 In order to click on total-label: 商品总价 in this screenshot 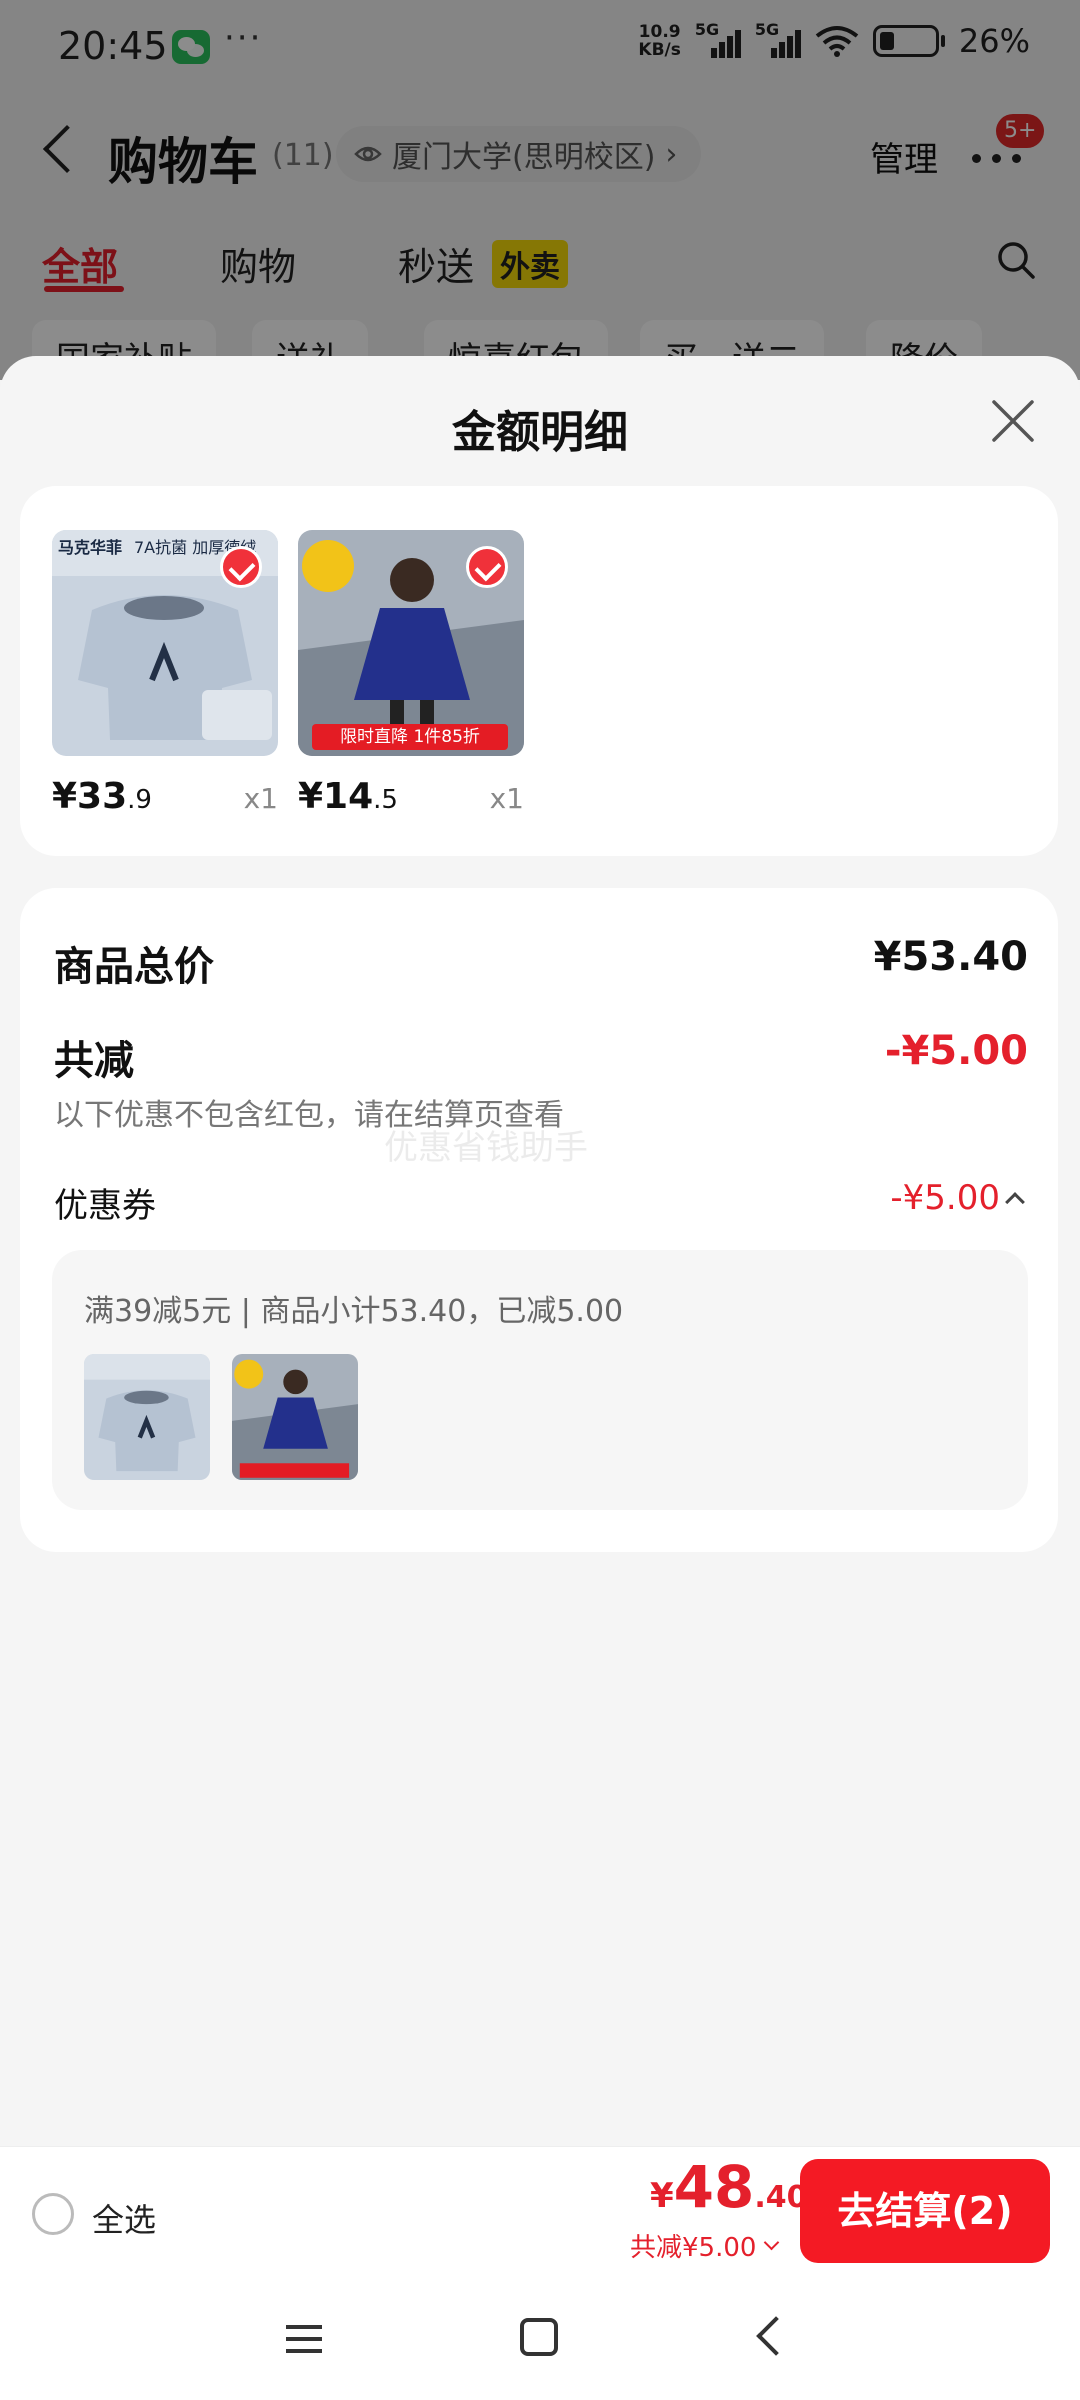, I will do `click(134, 967)`.